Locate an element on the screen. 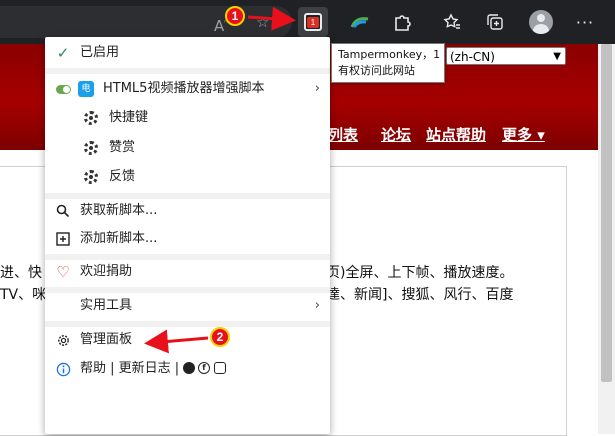 This screenshot has width=615, height=436. donate-label: 欢迎捐助 is located at coordinates (106, 271).